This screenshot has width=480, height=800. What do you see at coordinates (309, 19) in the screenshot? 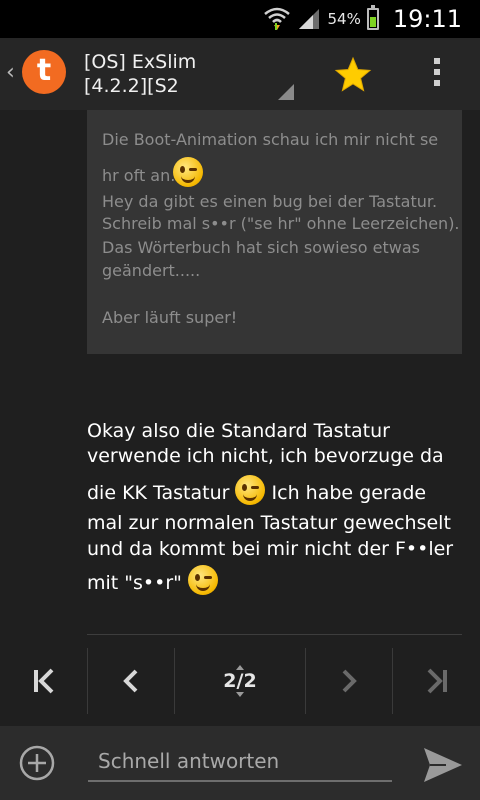
I see `signal-icon` at bounding box center [309, 19].